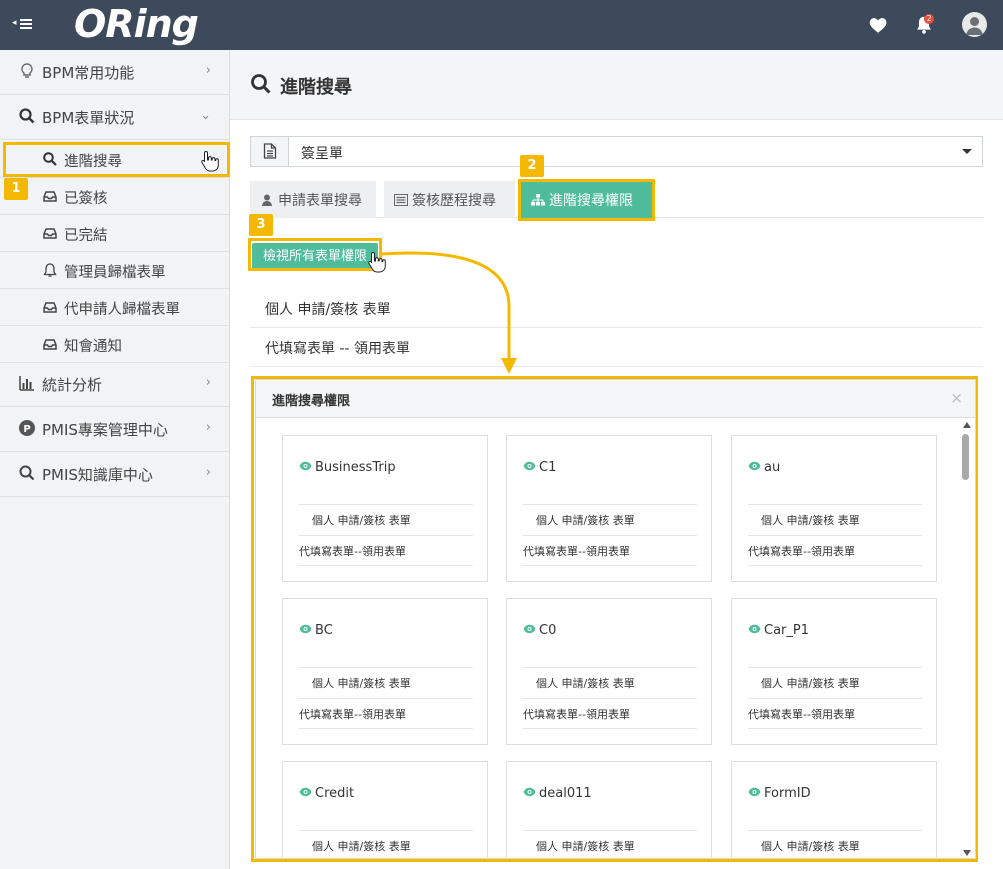  Describe the element at coordinates (616, 308) in the screenshot. I see `list-item: 個人 申請/簽核 表單` at that location.